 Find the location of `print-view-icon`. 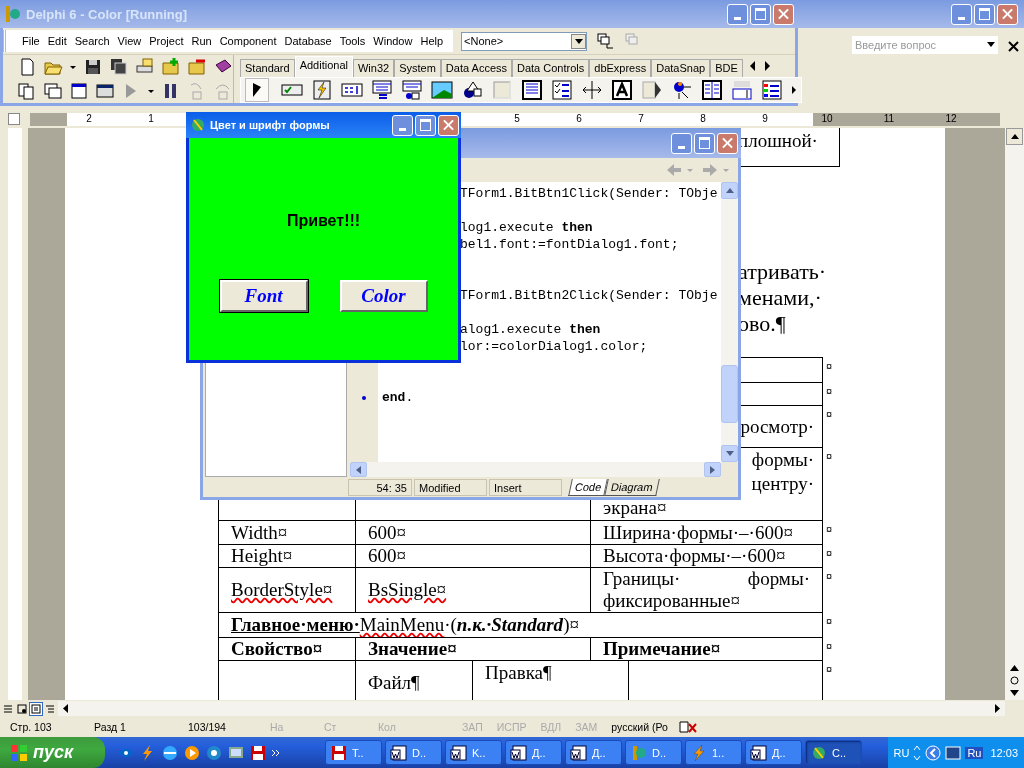

print-view-icon is located at coordinates (36, 708).